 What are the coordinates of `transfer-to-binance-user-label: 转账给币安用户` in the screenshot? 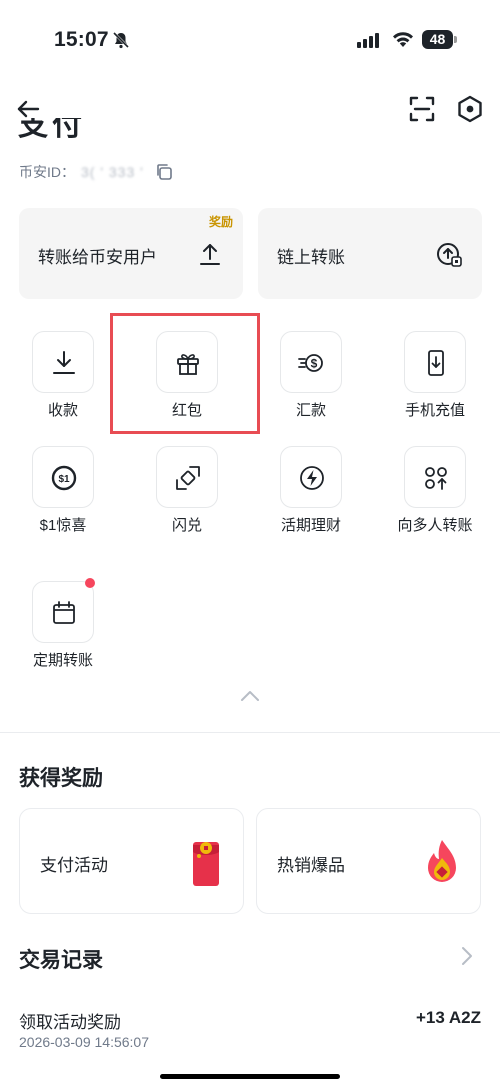 It's located at (97, 257).